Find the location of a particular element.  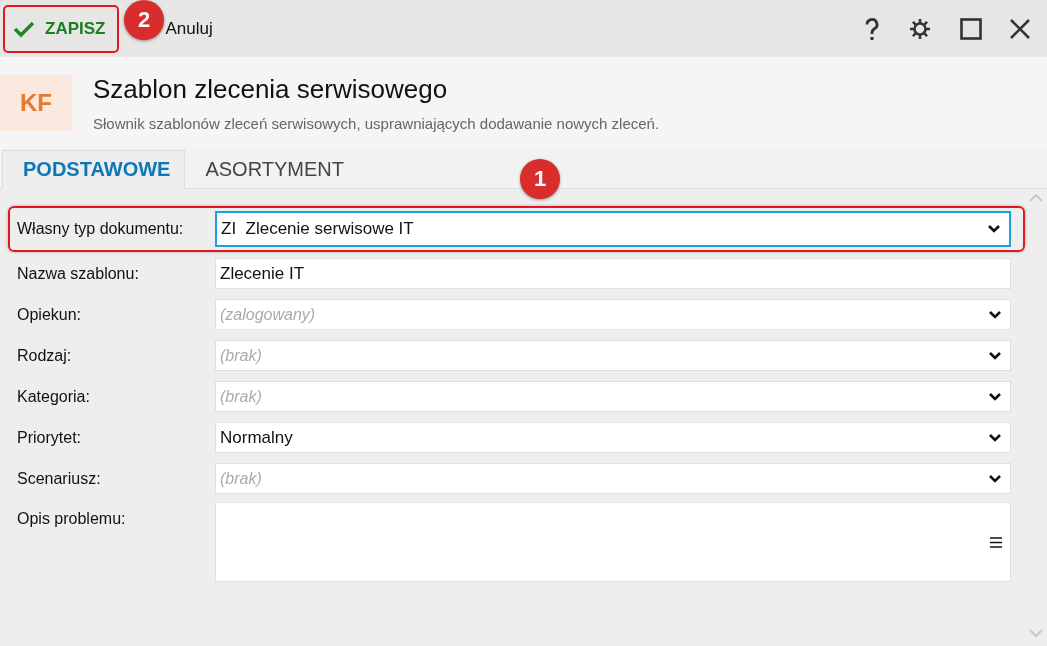

lines-icon is located at coordinates (996, 542).